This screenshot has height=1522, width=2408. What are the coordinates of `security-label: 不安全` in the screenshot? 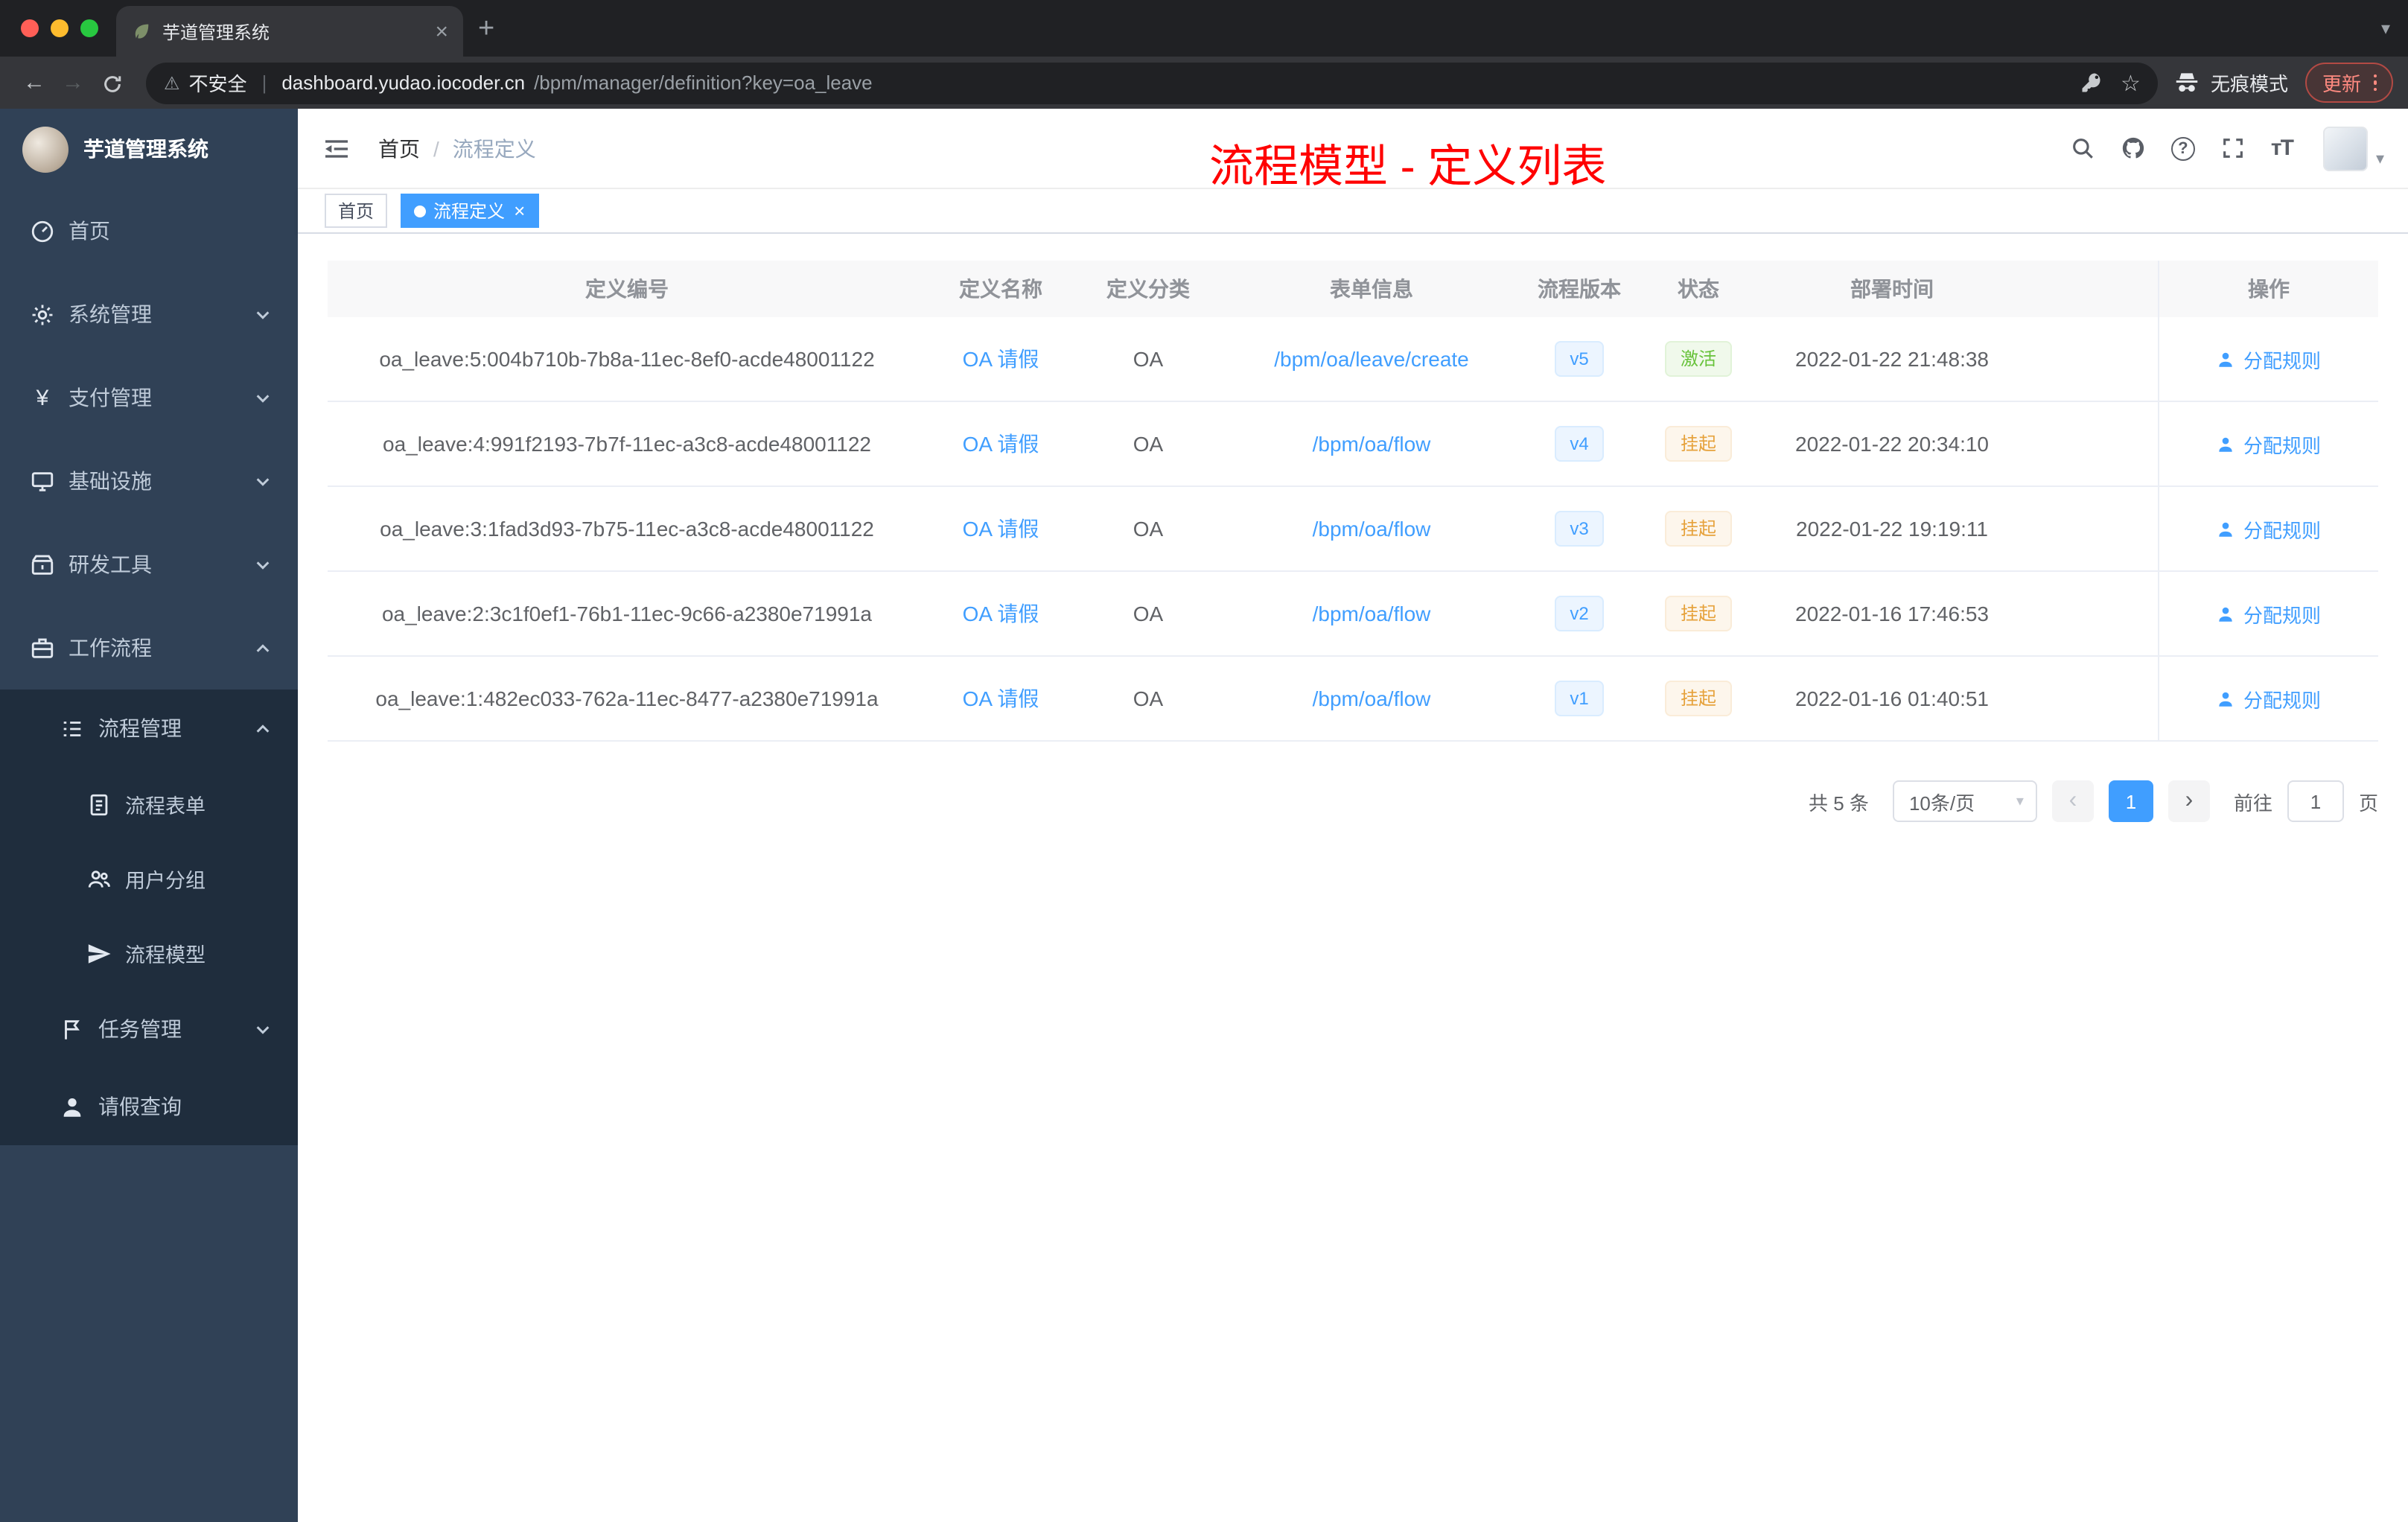 It's located at (217, 84).